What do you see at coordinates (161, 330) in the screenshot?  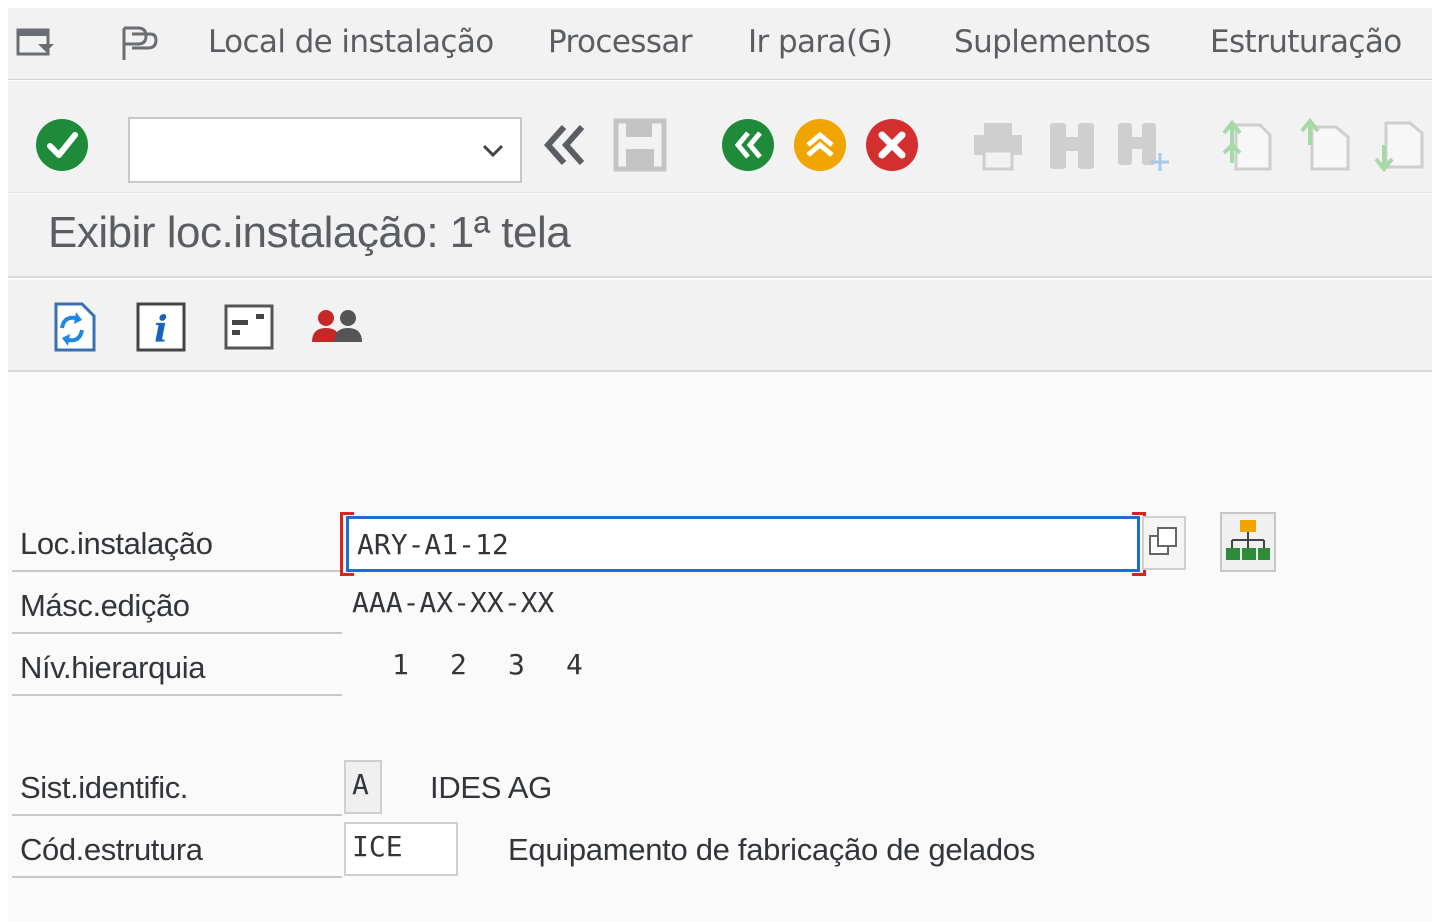 I see `svg-text: i` at bounding box center [161, 330].